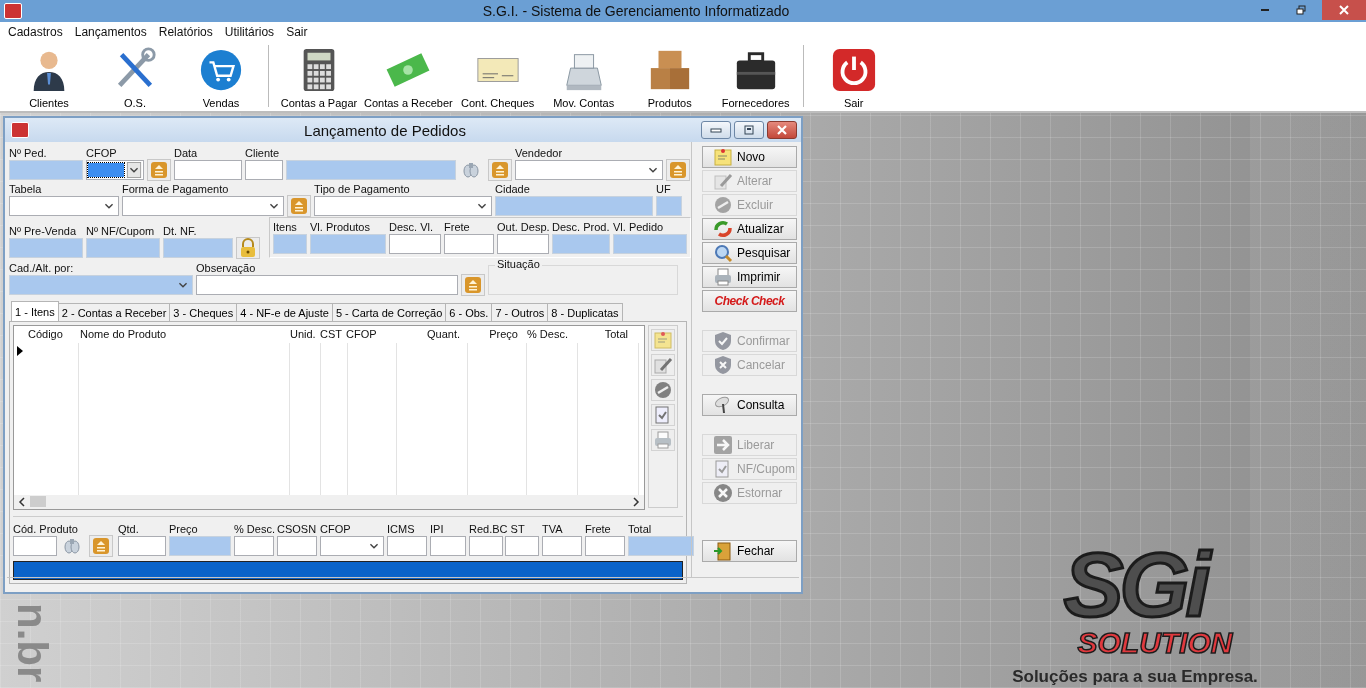  Describe the element at coordinates (329, 501) in the screenshot. I see `horizontal-scrollbar` at that location.